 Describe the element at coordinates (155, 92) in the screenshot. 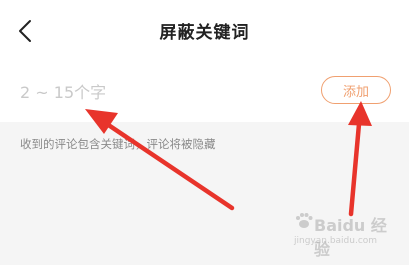

I see `keyword-input` at that location.